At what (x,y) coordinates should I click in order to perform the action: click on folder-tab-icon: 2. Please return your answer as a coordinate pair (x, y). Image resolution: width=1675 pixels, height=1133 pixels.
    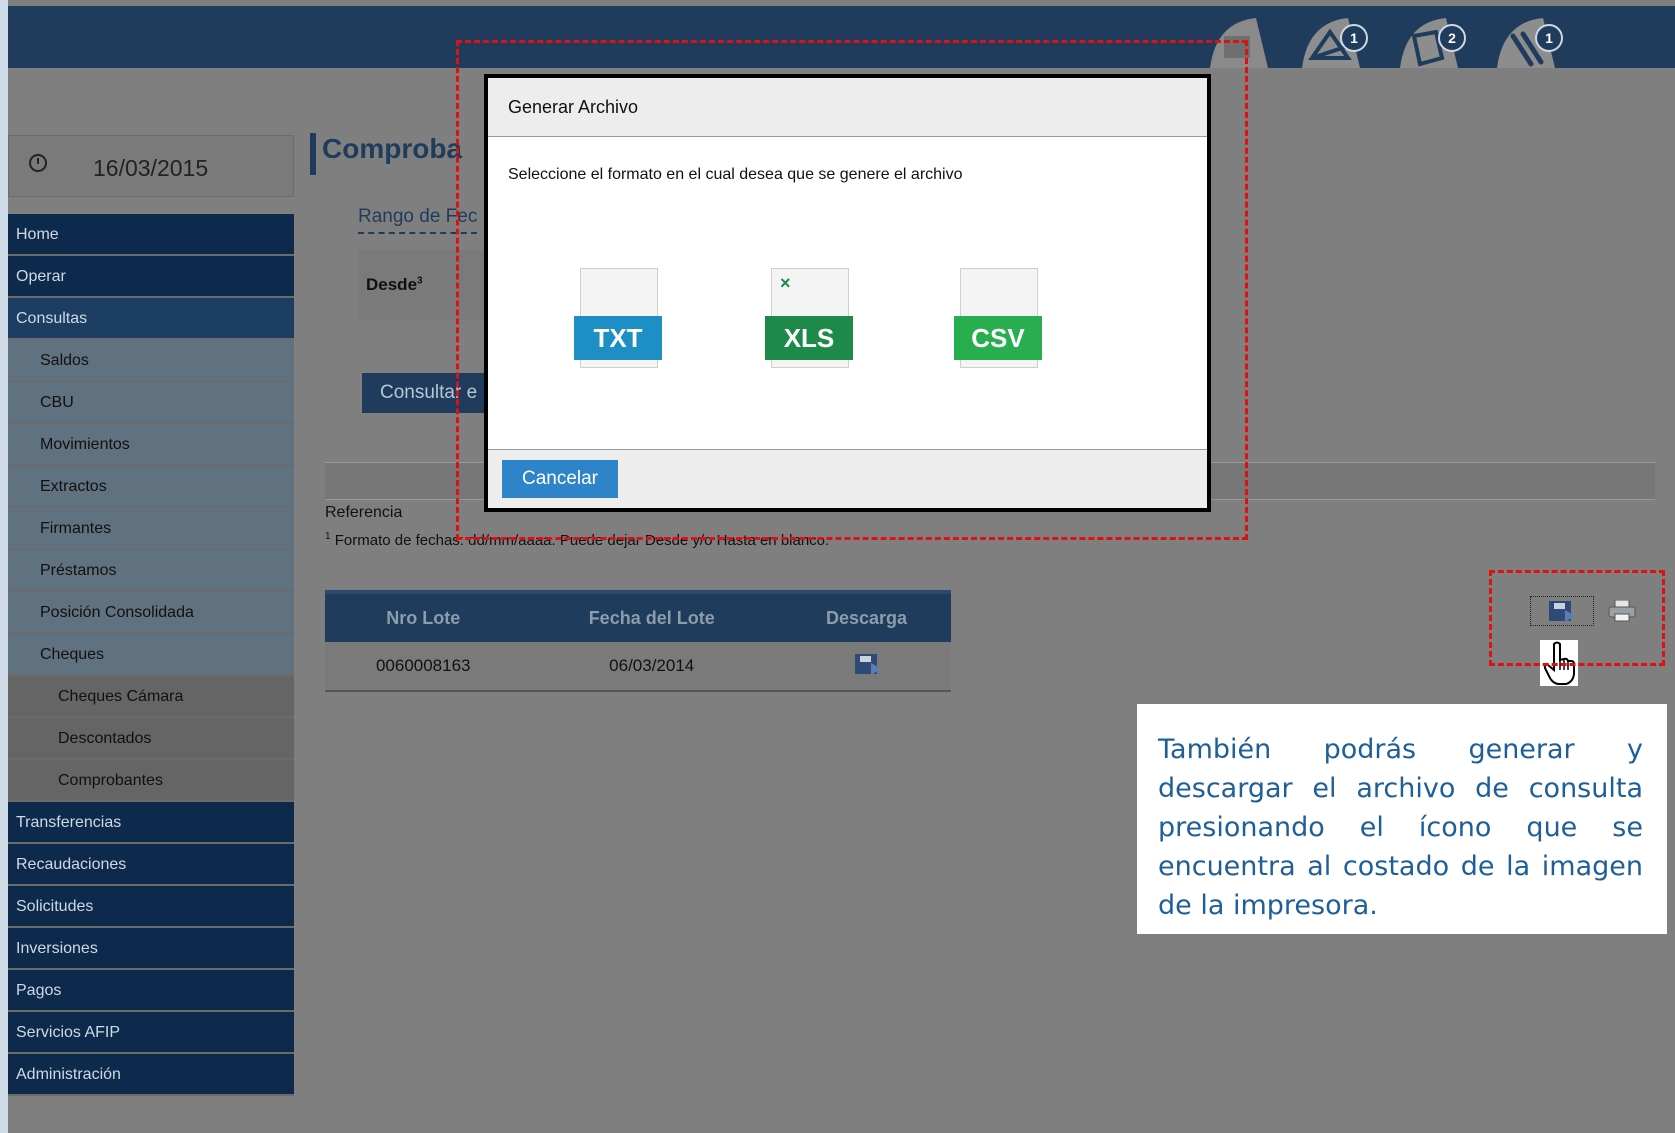
    Looking at the image, I should click on (1431, 37).